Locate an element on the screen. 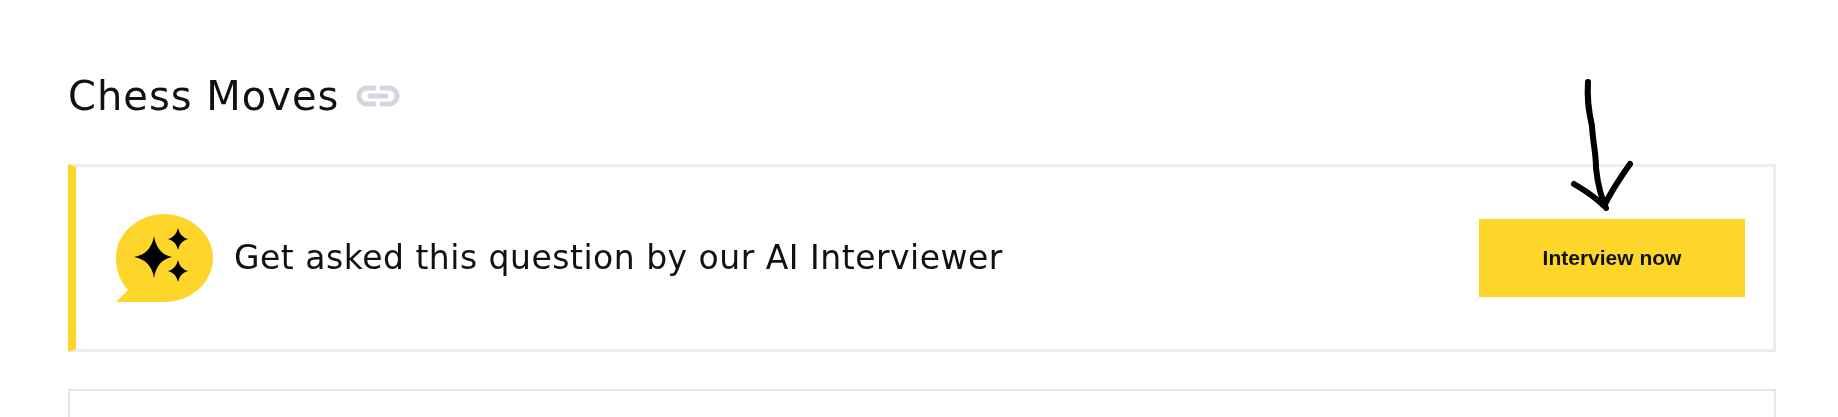  interview-button: Interview now is located at coordinates (1612, 258).